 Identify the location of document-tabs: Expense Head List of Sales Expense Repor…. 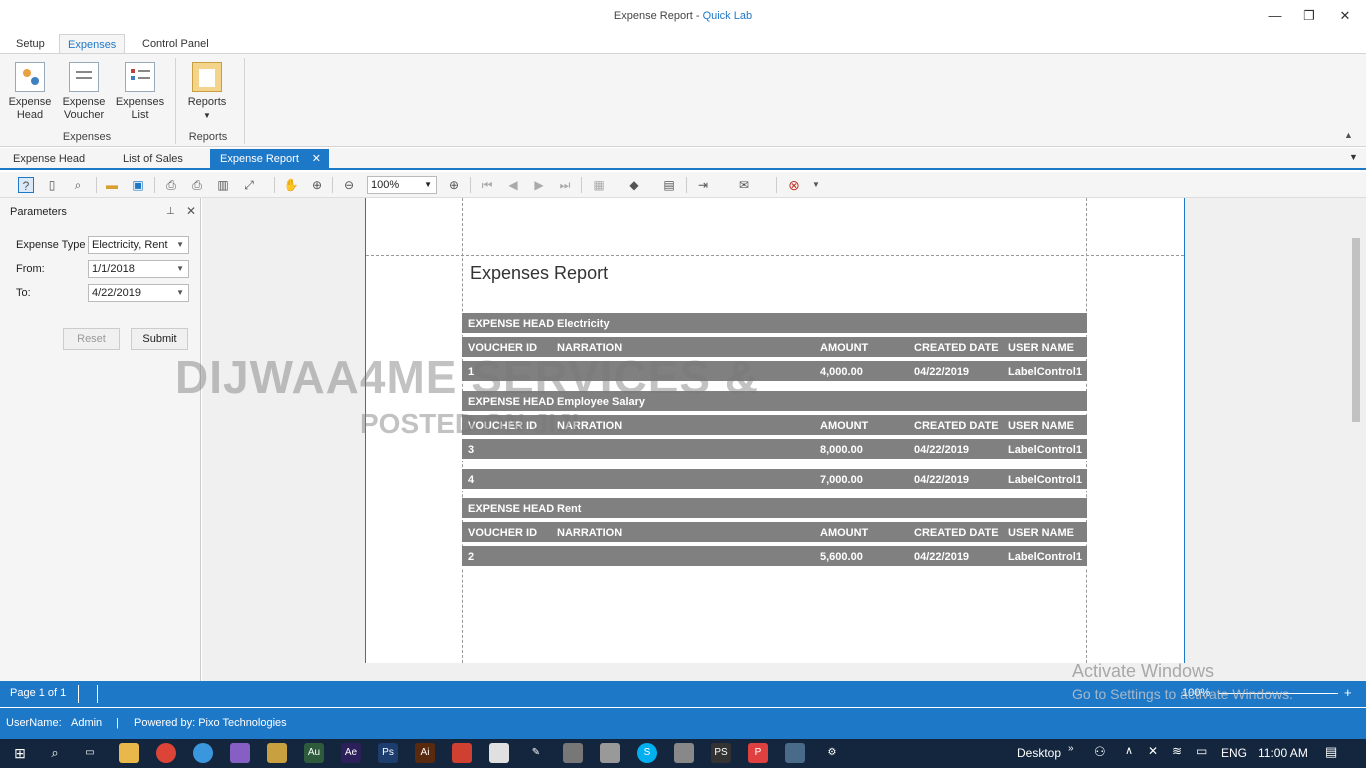
(683, 159).